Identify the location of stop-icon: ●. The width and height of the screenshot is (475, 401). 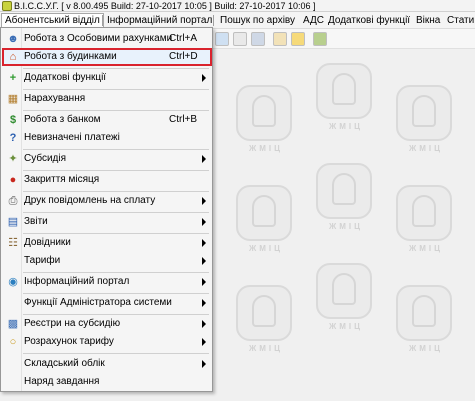
(13, 180).